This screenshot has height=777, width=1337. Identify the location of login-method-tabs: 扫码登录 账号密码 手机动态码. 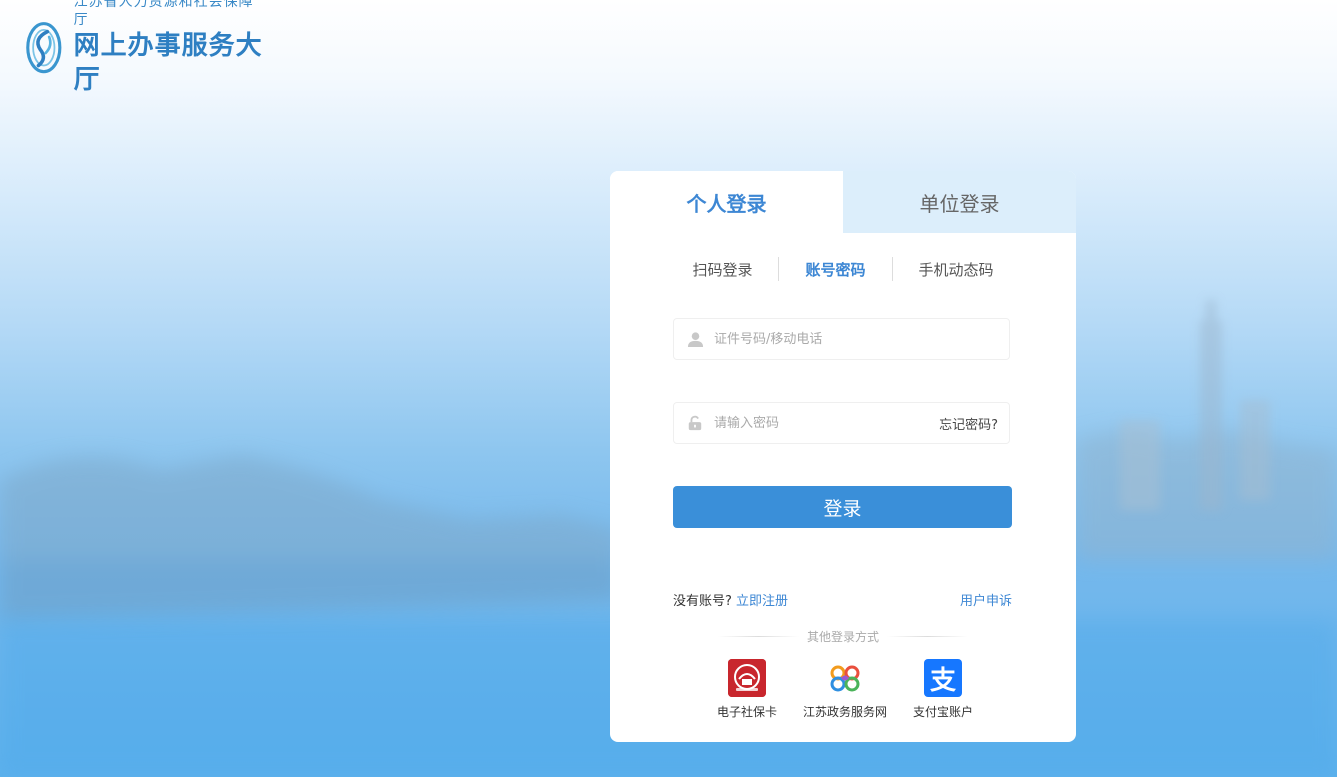
(843, 269).